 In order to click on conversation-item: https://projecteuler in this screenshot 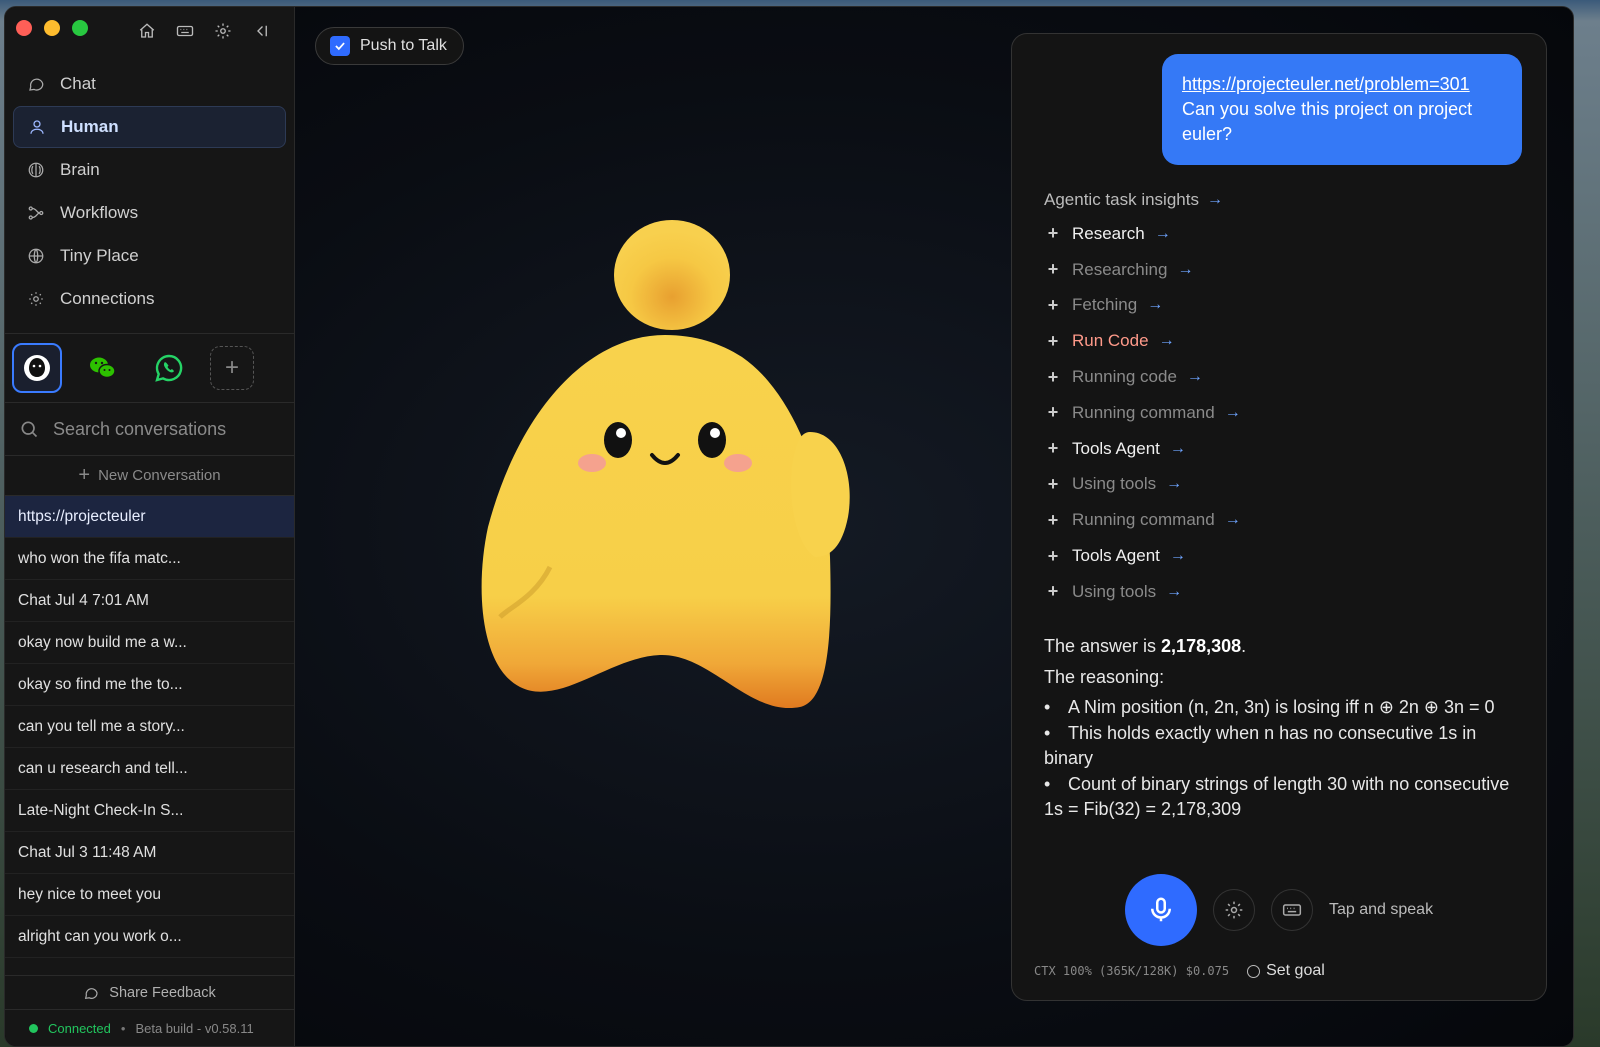, I will do `click(149, 517)`.